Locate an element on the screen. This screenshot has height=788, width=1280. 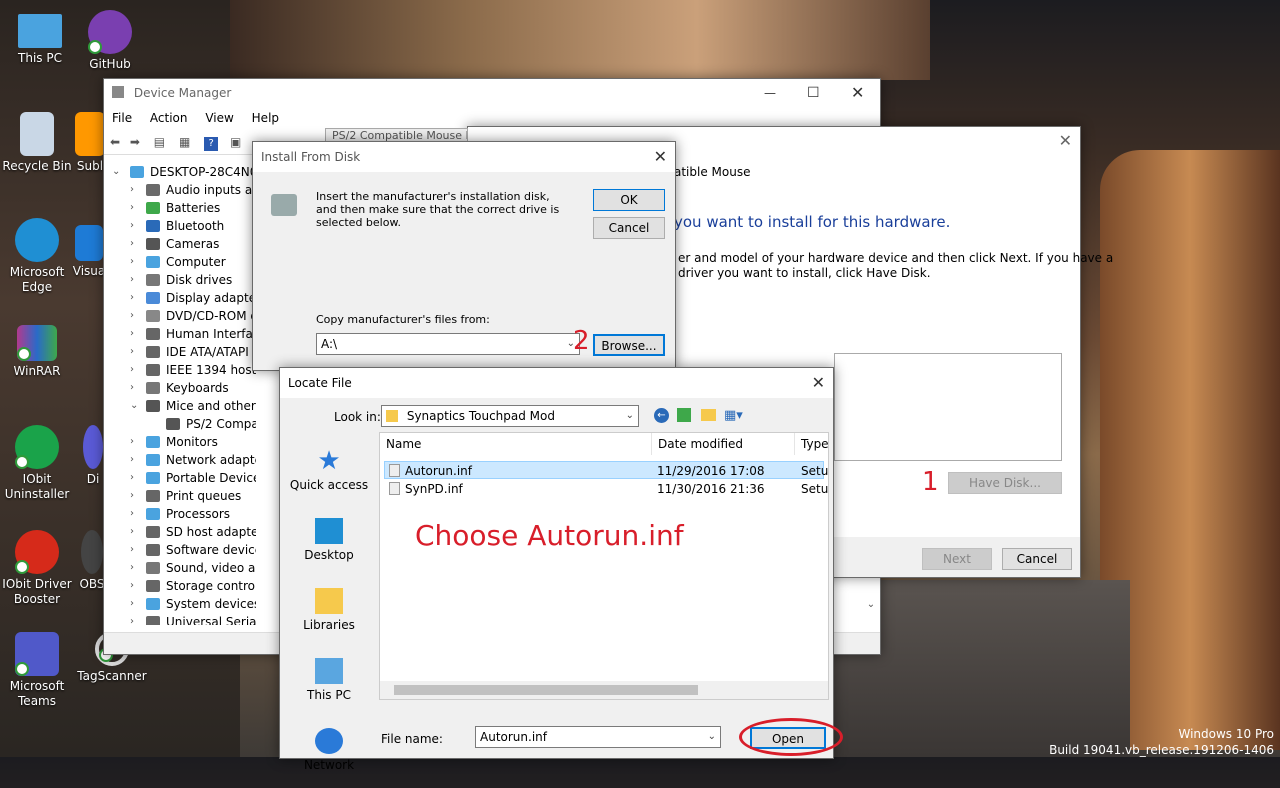
cancel-button: Cancel is located at coordinates (629, 228).